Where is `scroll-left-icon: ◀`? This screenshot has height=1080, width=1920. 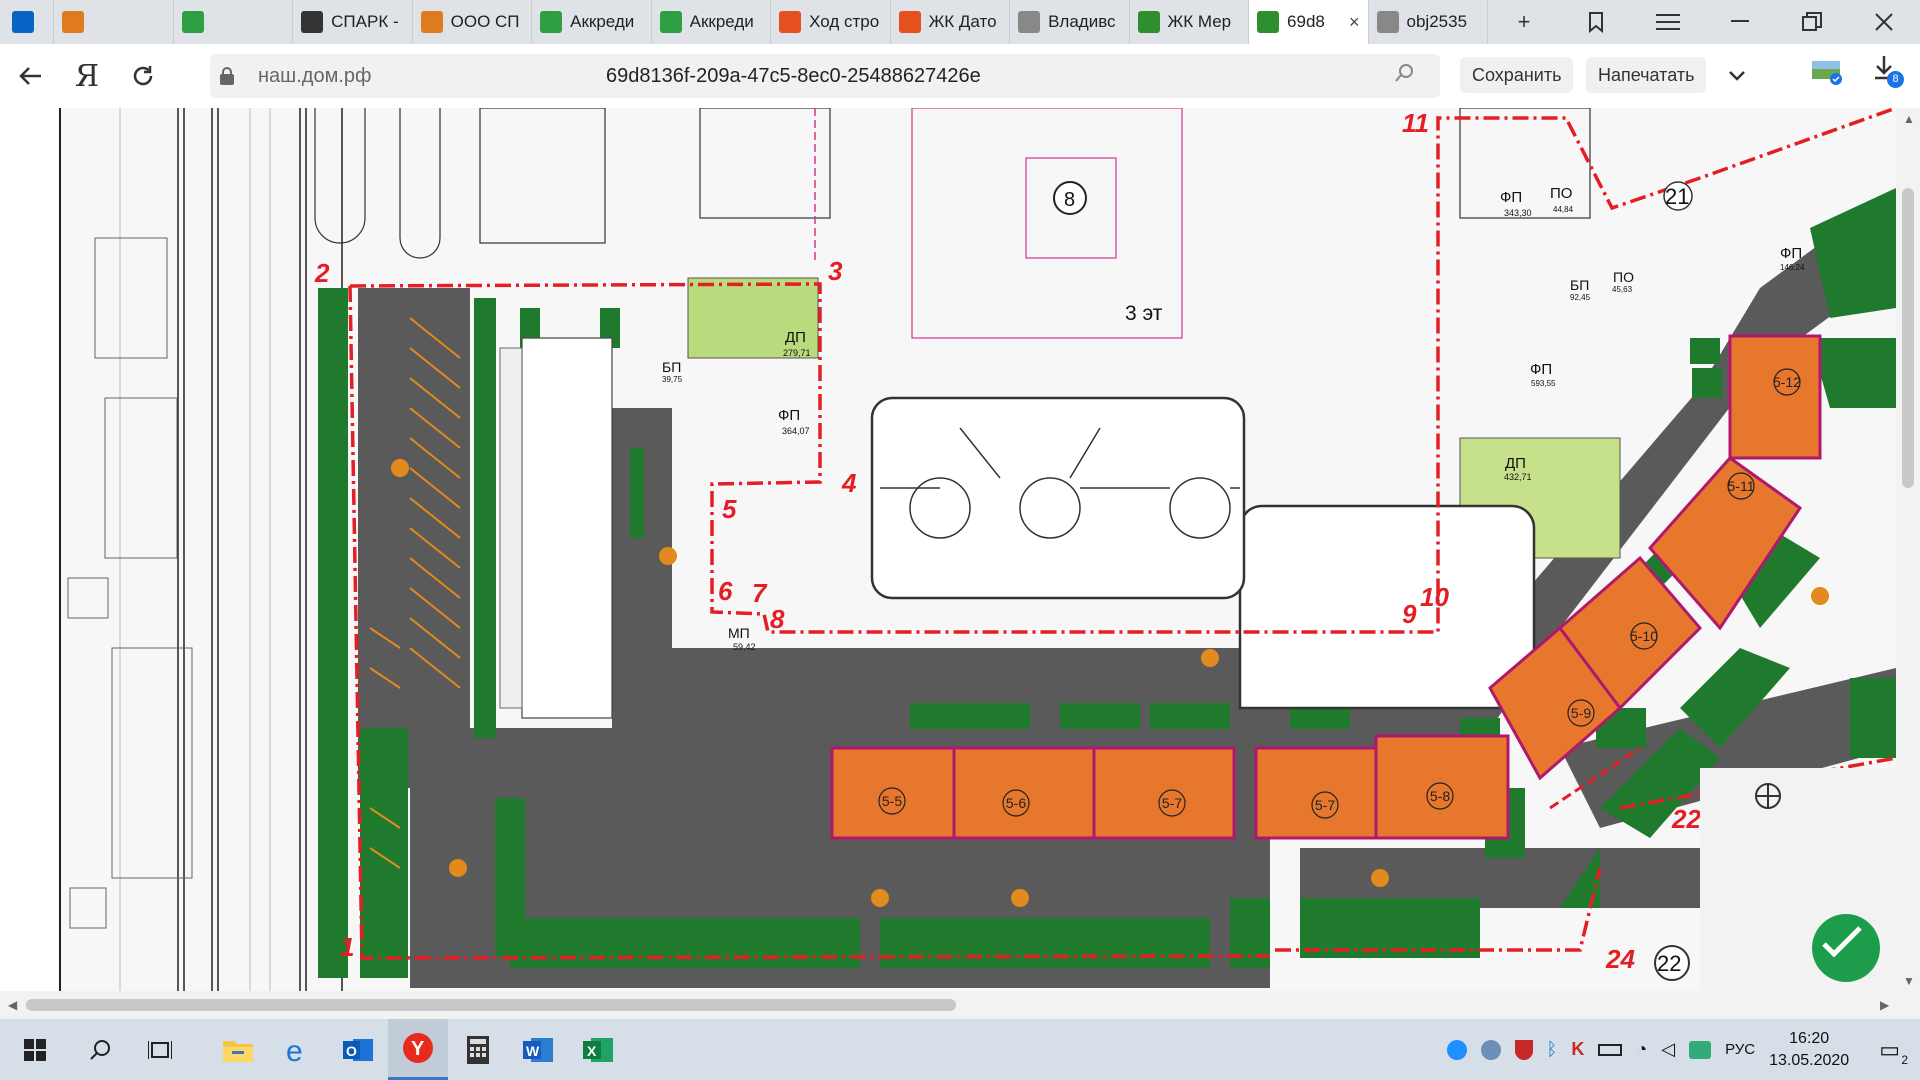
scroll-left-icon: ◀ is located at coordinates (12, 1005).